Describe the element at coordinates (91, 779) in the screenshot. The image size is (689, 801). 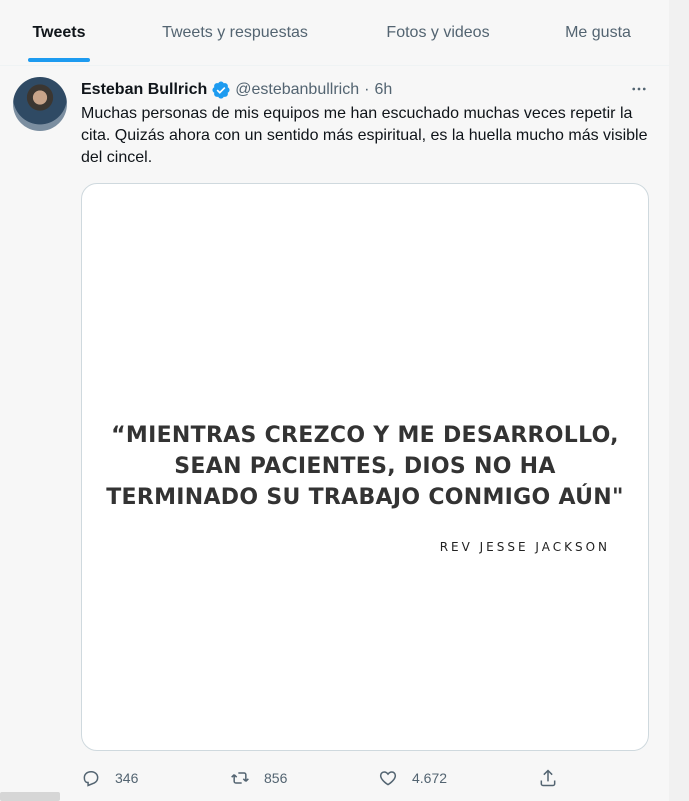
I see `reply-icon` at that location.